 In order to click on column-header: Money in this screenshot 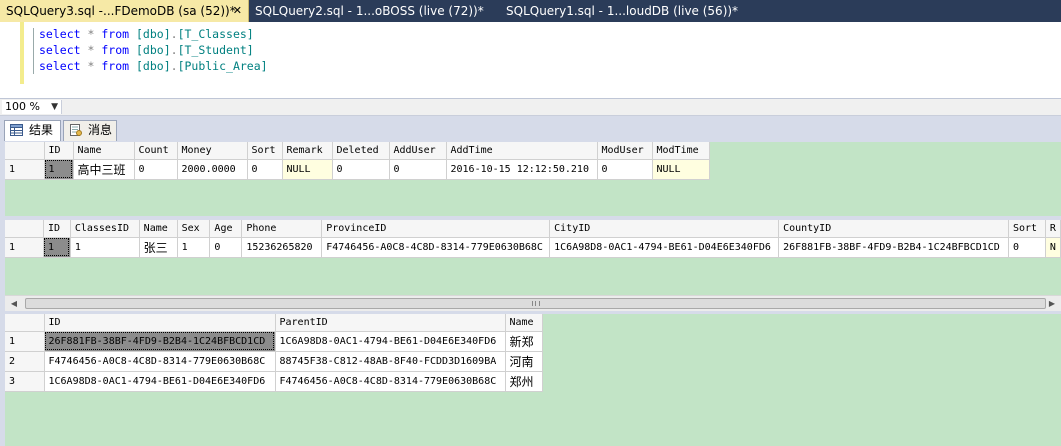, I will do `click(212, 151)`.